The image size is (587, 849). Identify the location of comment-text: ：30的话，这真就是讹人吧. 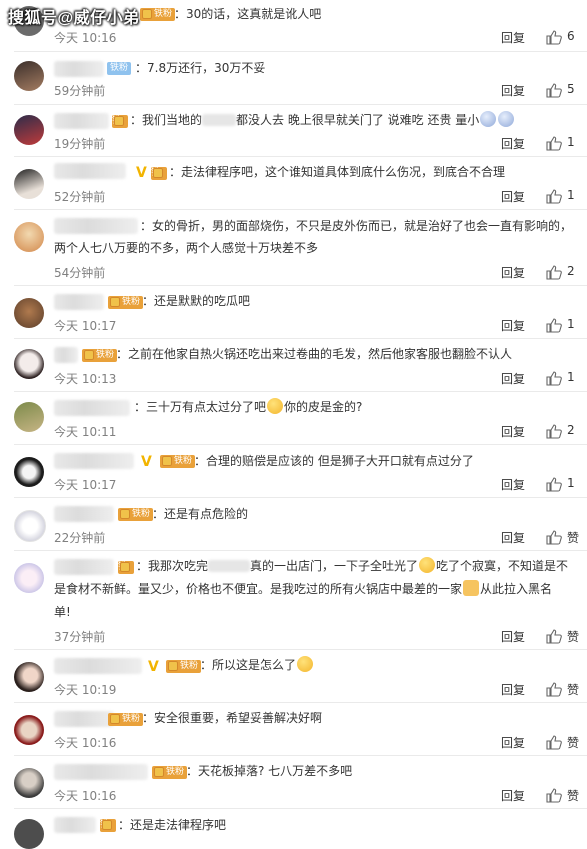
(248, 14).